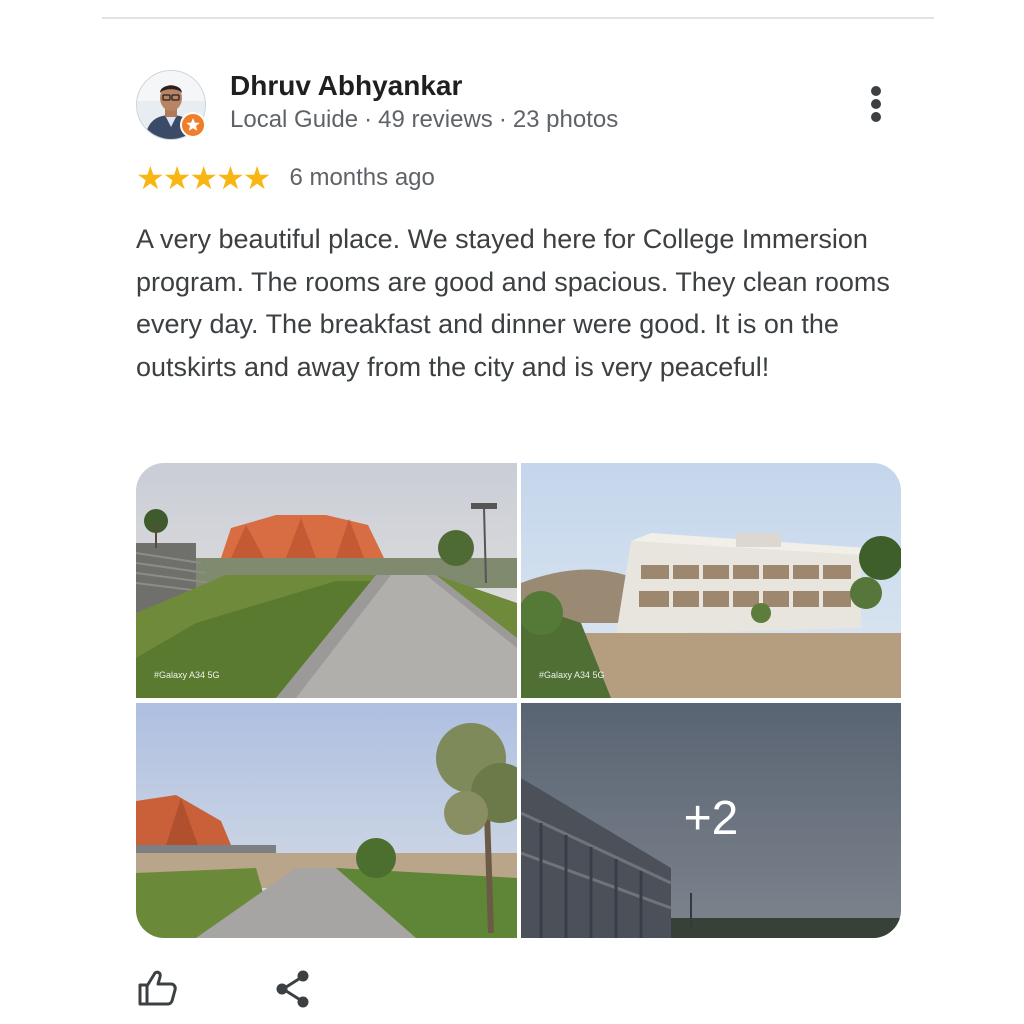 Image resolution: width=1024 pixels, height=1024 pixels. What do you see at coordinates (362, 177) in the screenshot?
I see `review-date: 6 months ago` at bounding box center [362, 177].